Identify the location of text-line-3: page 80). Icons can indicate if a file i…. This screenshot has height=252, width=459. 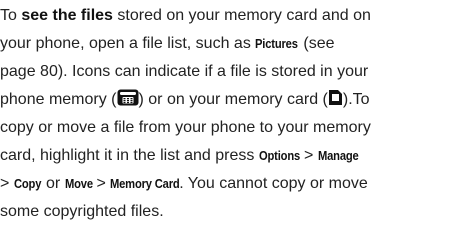
(184, 71).